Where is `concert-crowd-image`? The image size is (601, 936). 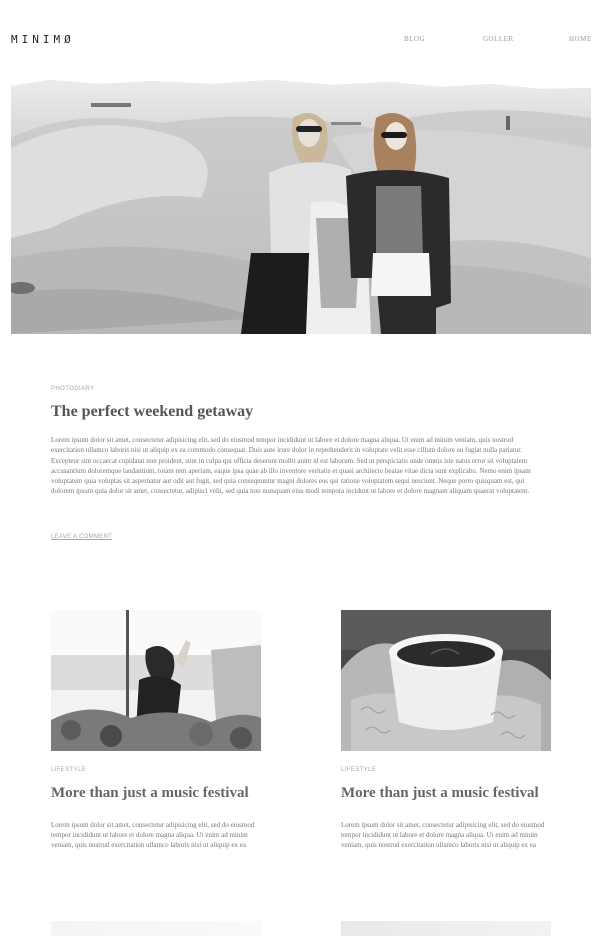
concert-crowd-image is located at coordinates (156, 680).